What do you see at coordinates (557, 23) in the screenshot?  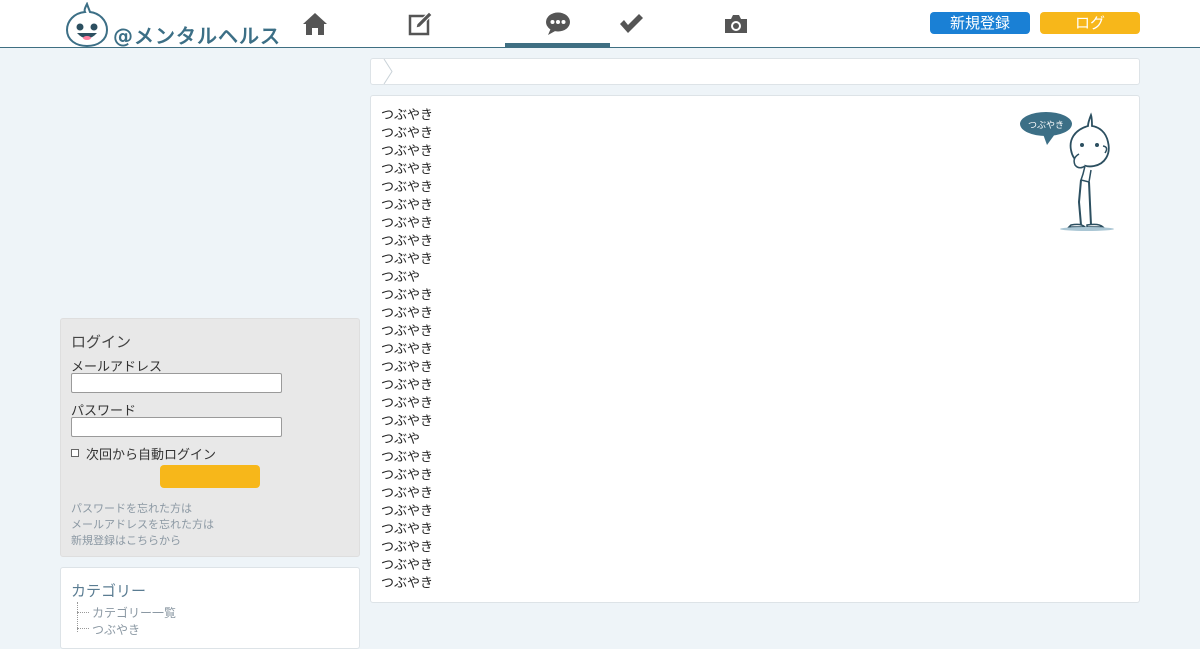 I see `chat-bubble-icon` at bounding box center [557, 23].